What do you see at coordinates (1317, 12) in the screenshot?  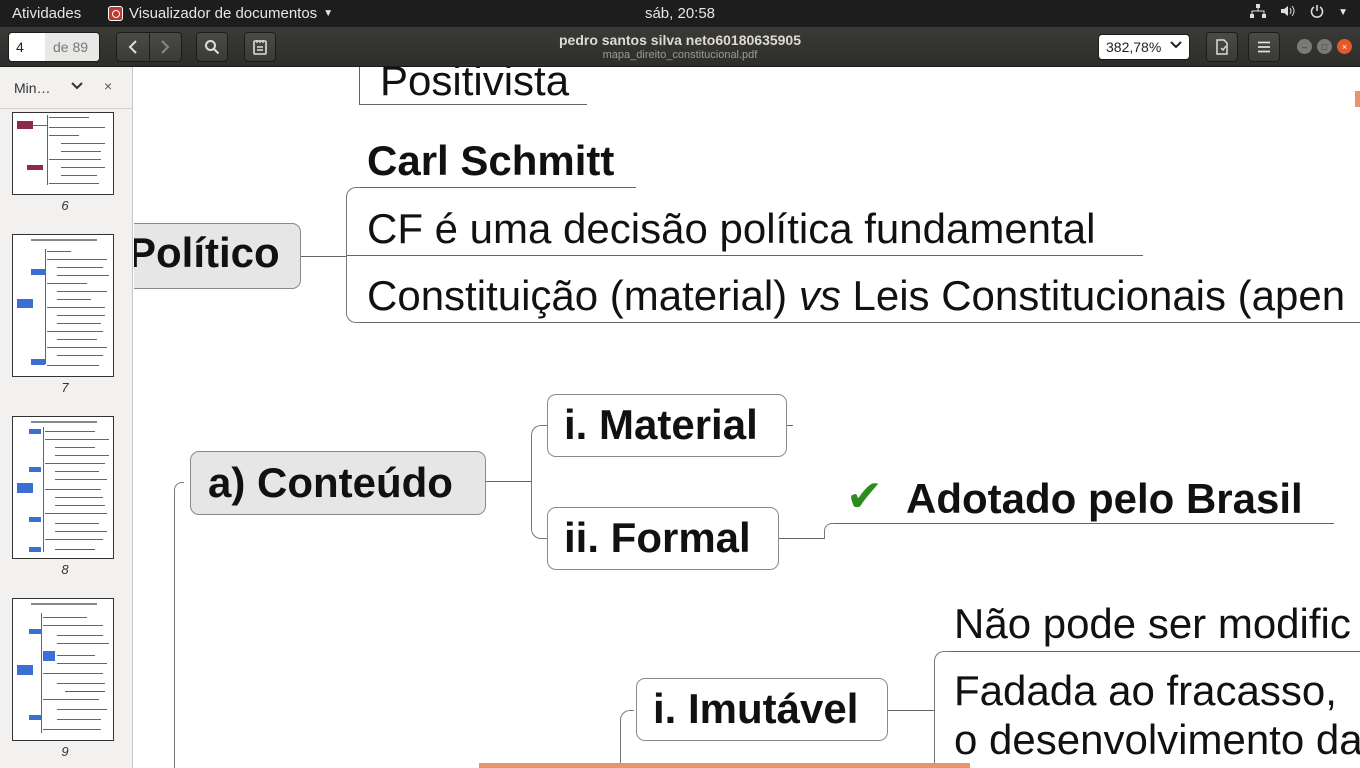 I see `power-icon` at bounding box center [1317, 12].